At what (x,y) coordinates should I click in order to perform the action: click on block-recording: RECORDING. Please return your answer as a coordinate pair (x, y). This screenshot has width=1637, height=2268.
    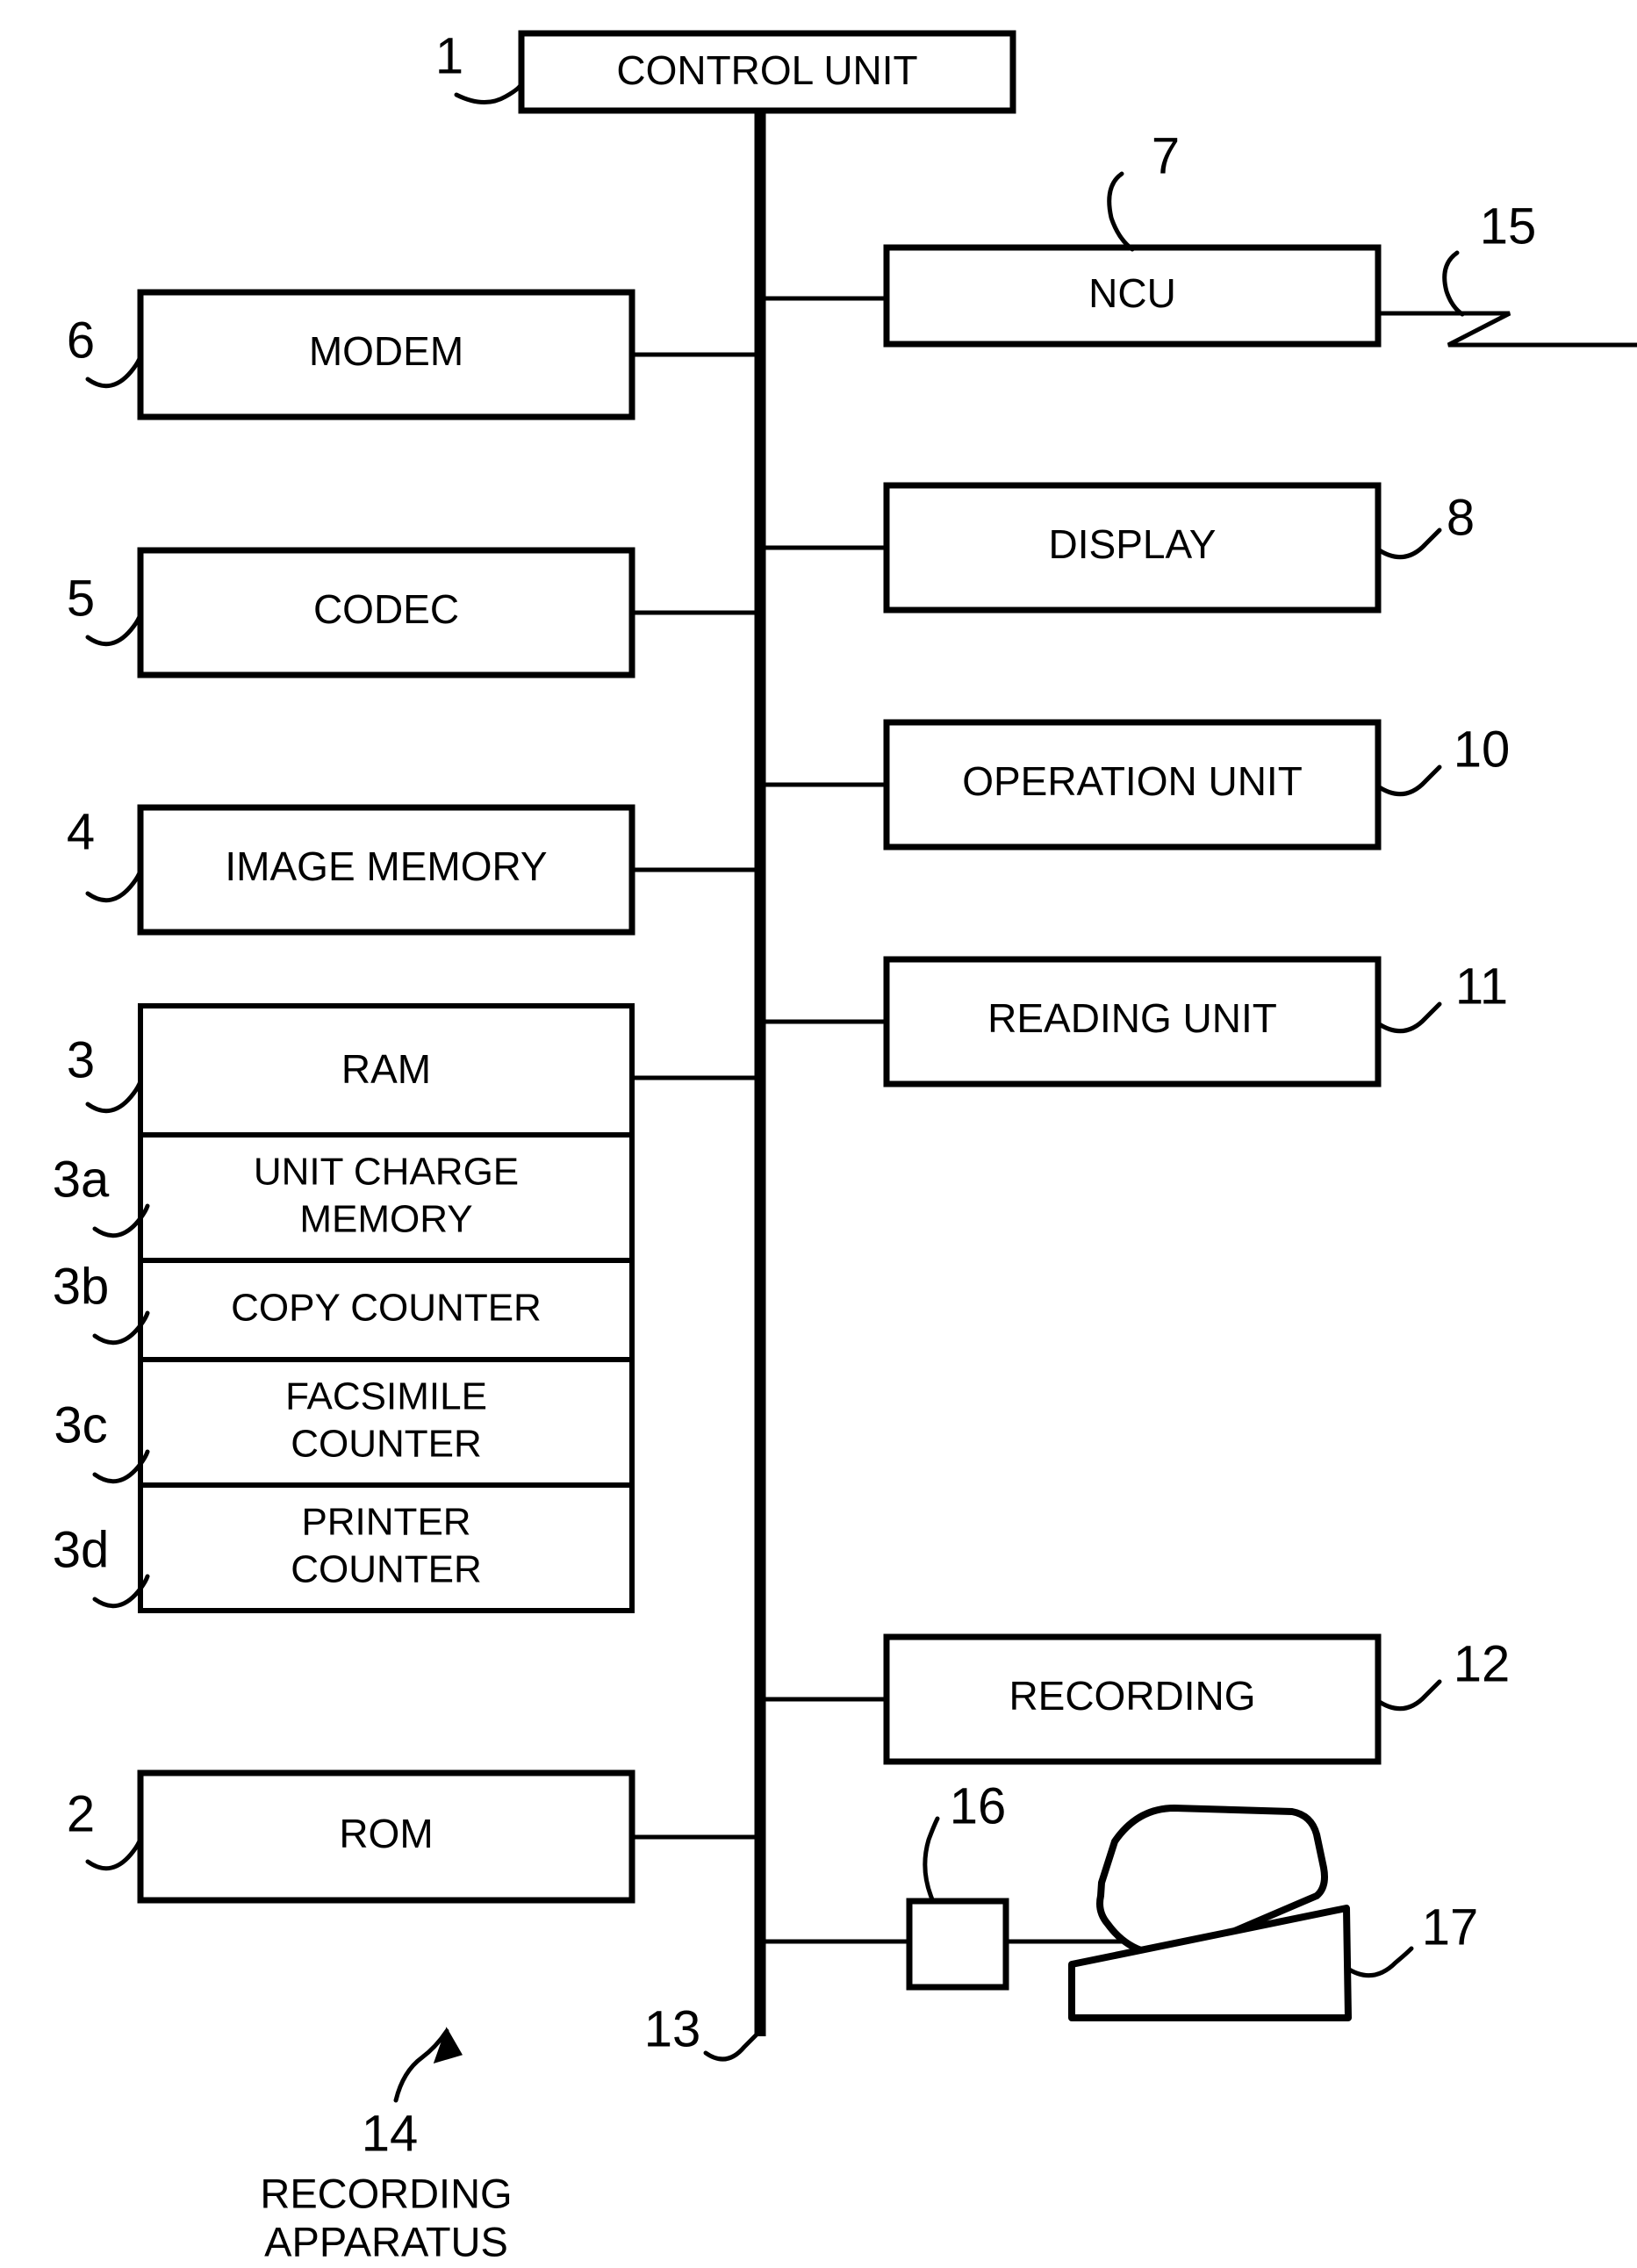
    Looking at the image, I should click on (1071, 1699).